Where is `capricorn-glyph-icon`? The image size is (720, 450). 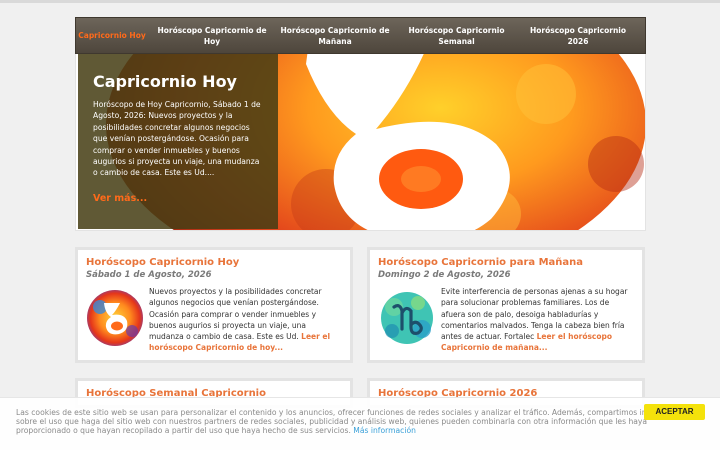 capricorn-glyph-icon is located at coordinates (407, 318).